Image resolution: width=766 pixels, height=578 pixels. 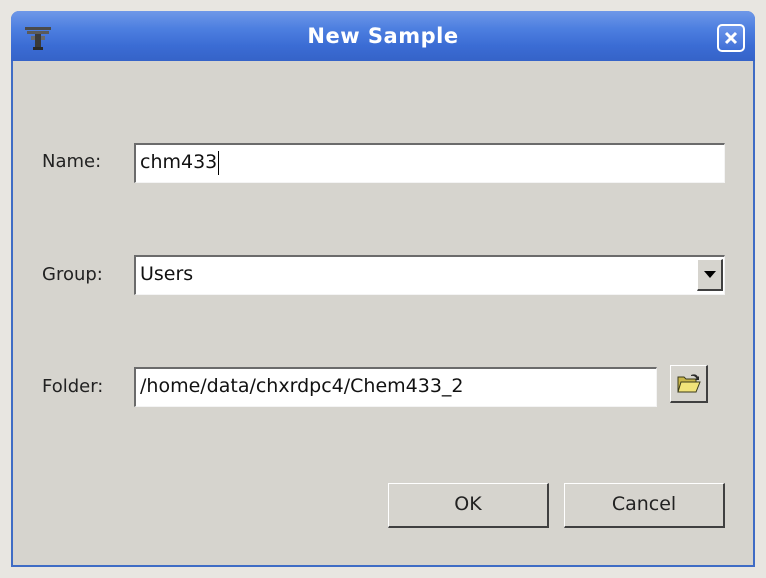 What do you see at coordinates (179, 162) in the screenshot?
I see `name-value: chm433` at bounding box center [179, 162].